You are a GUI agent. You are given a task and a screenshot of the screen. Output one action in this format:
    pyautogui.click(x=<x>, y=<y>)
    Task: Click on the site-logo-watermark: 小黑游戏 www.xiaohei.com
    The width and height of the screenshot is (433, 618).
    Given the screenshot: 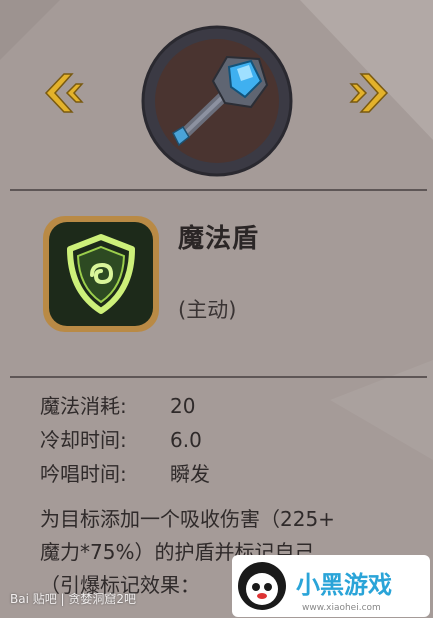 What is the action you would take?
    pyautogui.click(x=331, y=586)
    